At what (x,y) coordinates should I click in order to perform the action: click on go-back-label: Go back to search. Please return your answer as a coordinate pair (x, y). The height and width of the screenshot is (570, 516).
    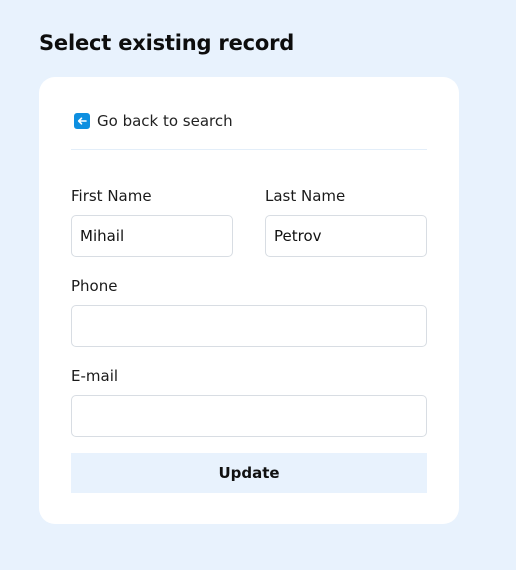
    Looking at the image, I should click on (165, 121).